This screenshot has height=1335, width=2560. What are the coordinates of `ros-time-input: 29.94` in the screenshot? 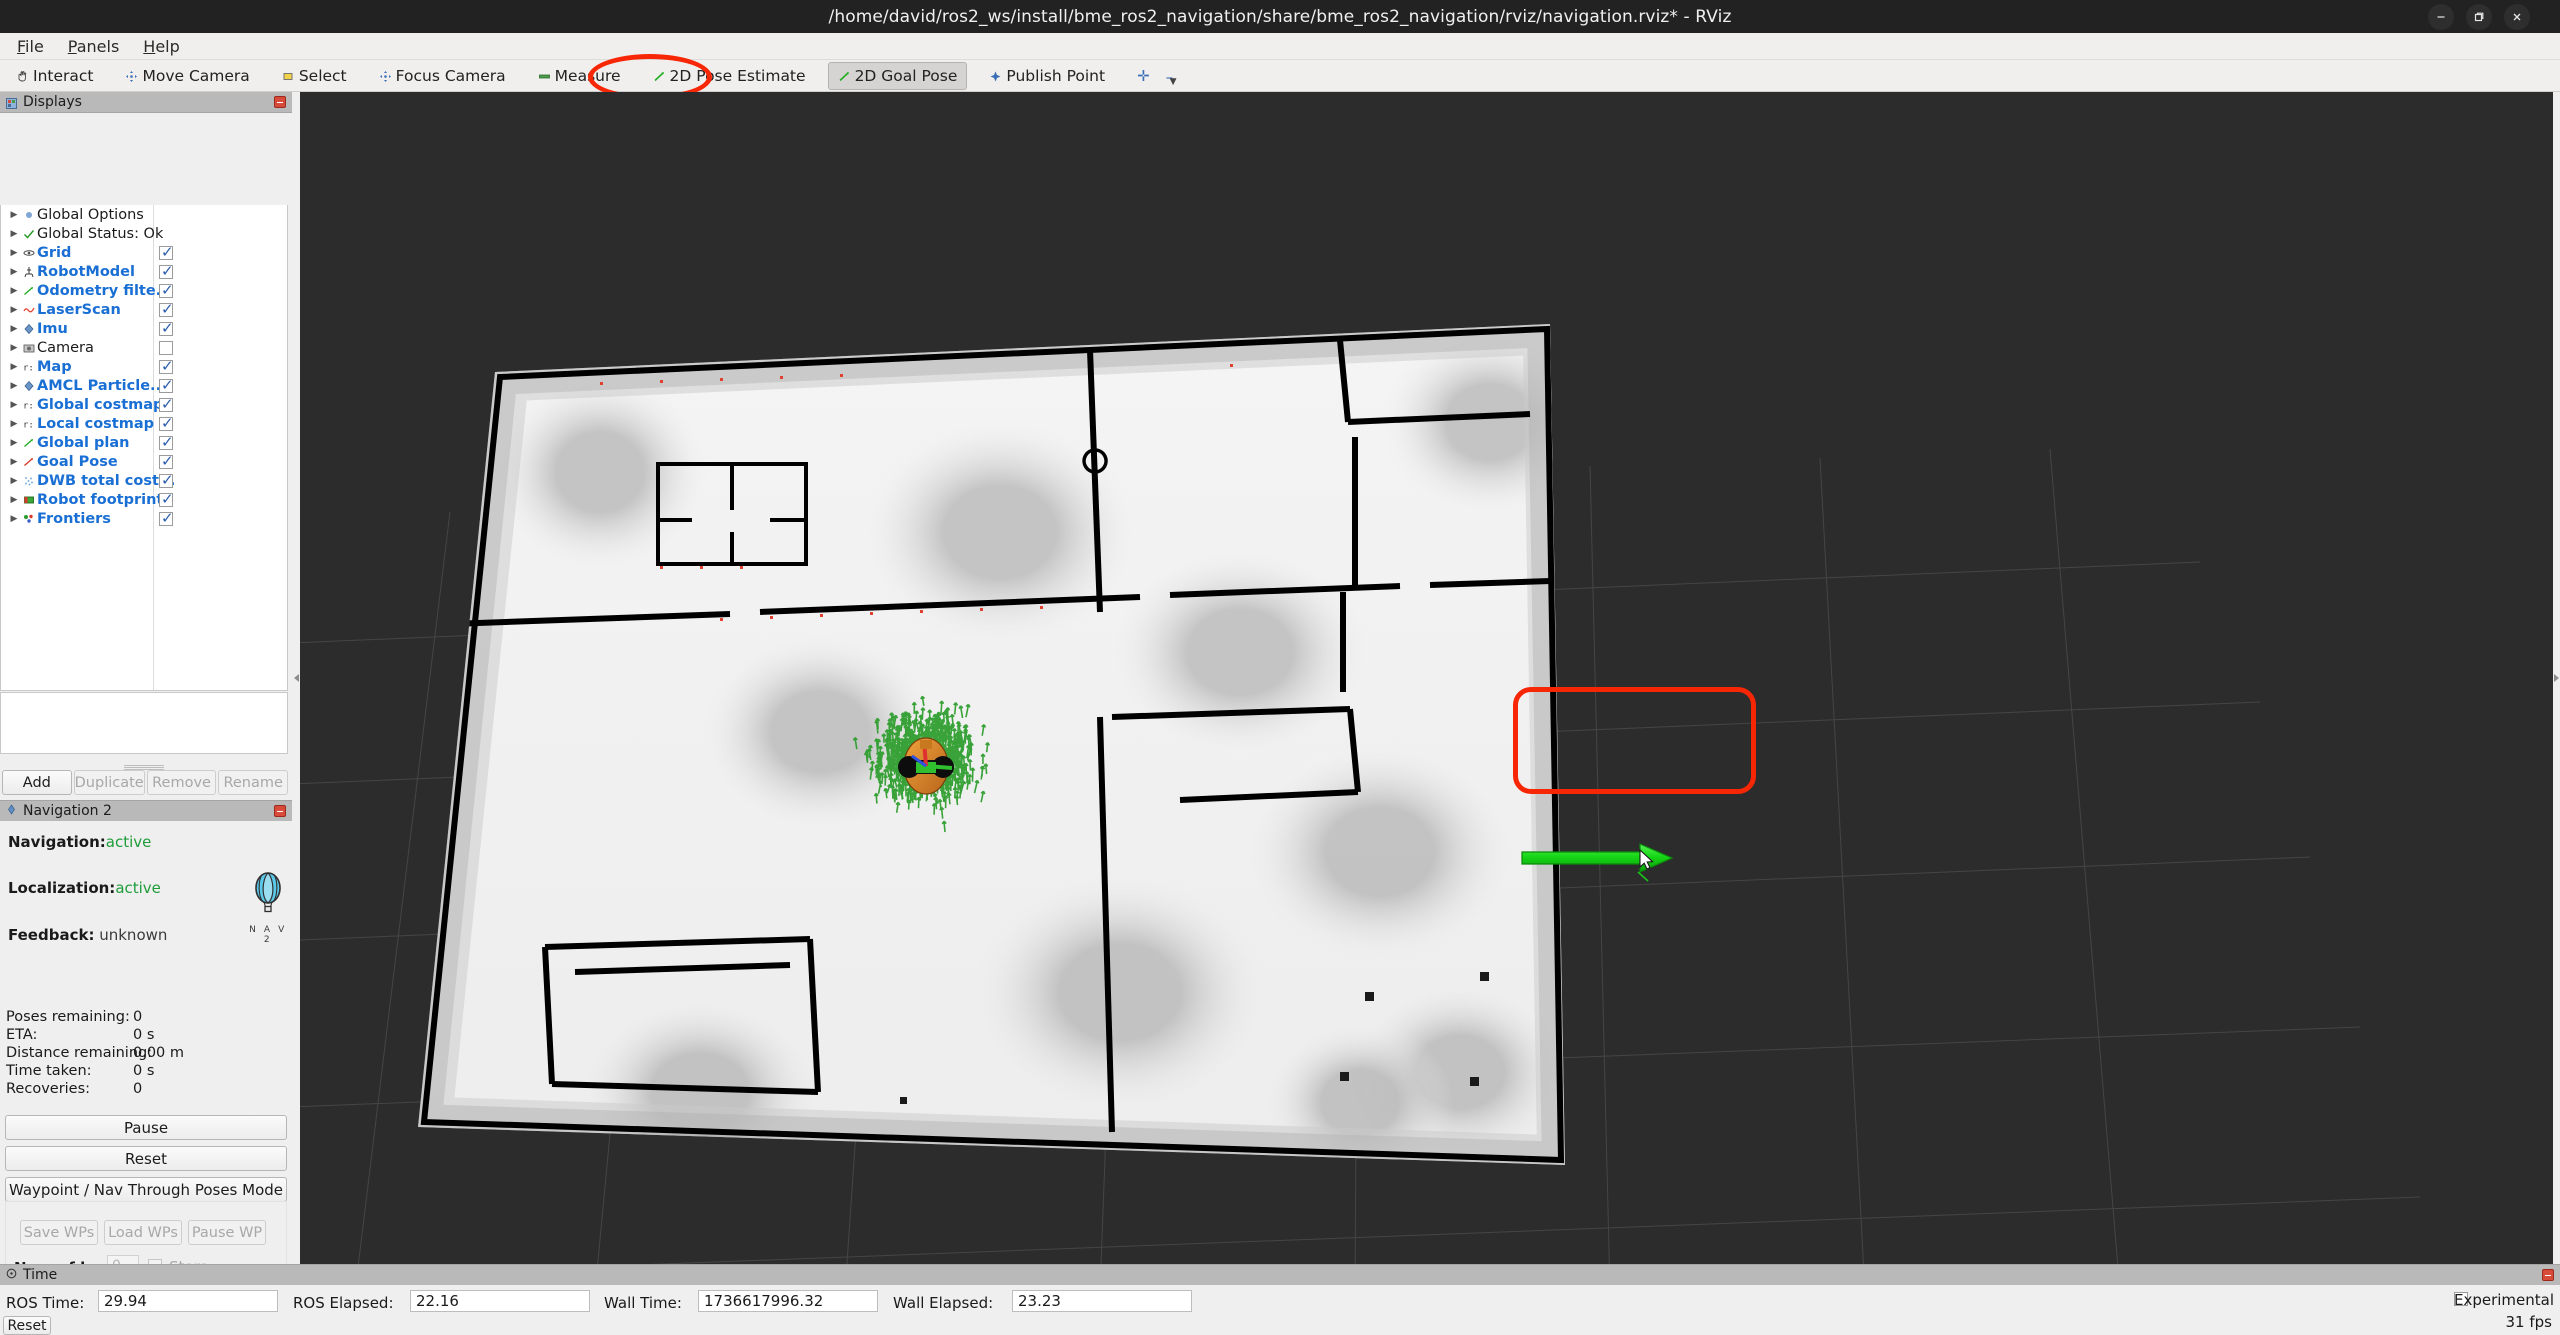 It's located at (188, 1301).